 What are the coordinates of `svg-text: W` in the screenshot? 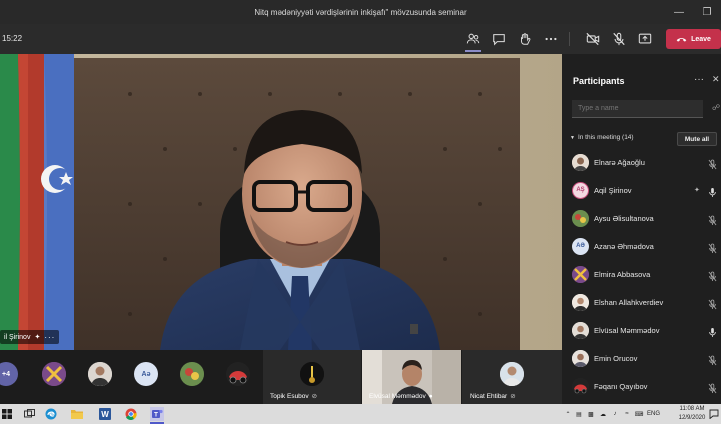 It's located at (105, 414).